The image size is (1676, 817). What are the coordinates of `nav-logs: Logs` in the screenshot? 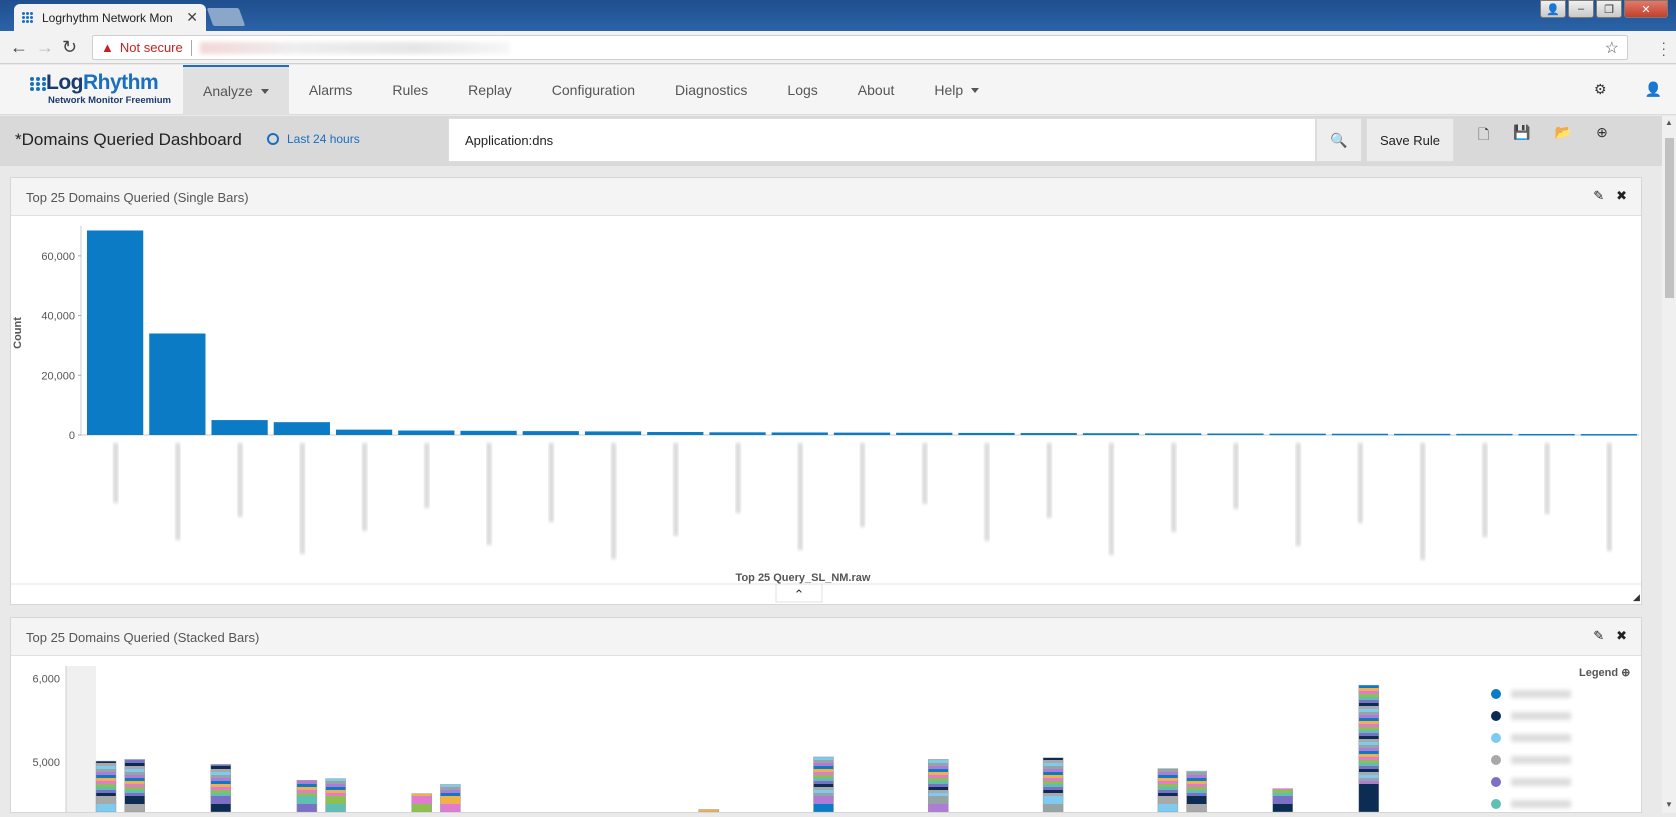 It's located at (802, 90).